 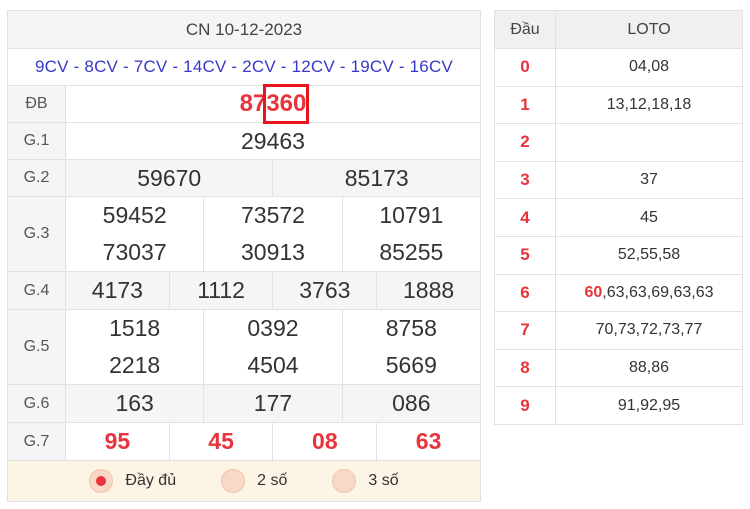 What do you see at coordinates (411, 234) in the screenshot?
I see `prize-g3-cell: 10791 85255` at bounding box center [411, 234].